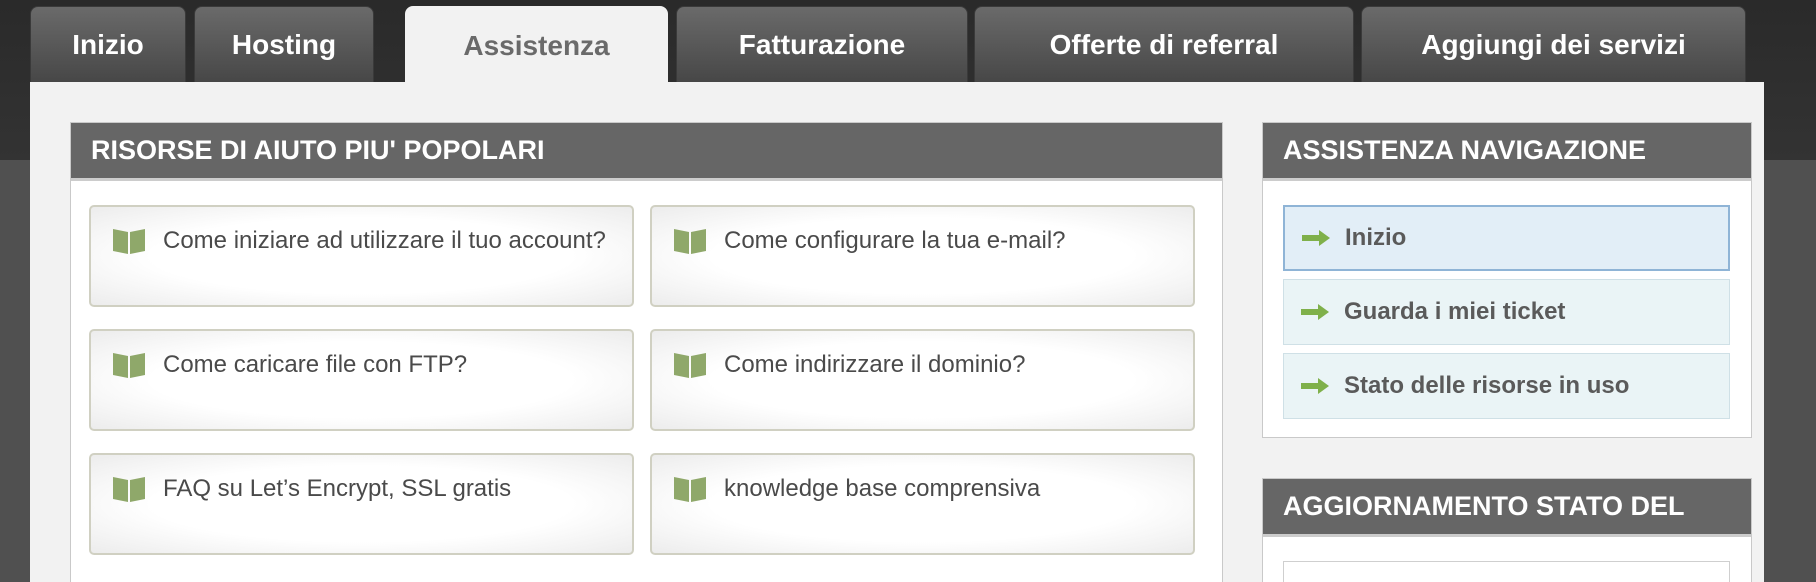  What do you see at coordinates (1487, 385) in the screenshot?
I see `support-nav-label: Stato delle risorse in uso` at bounding box center [1487, 385].